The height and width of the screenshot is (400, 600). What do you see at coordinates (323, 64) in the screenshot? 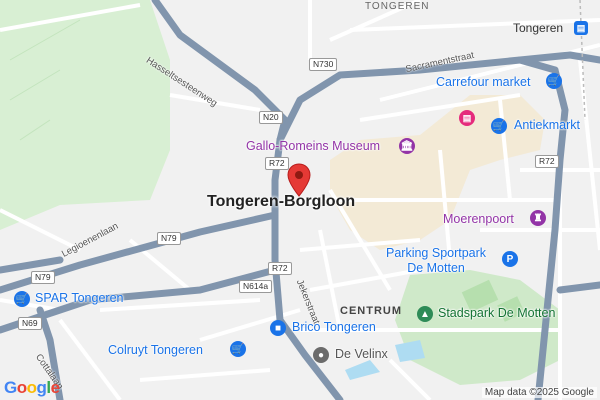
I see `n730-shield: N730` at bounding box center [323, 64].